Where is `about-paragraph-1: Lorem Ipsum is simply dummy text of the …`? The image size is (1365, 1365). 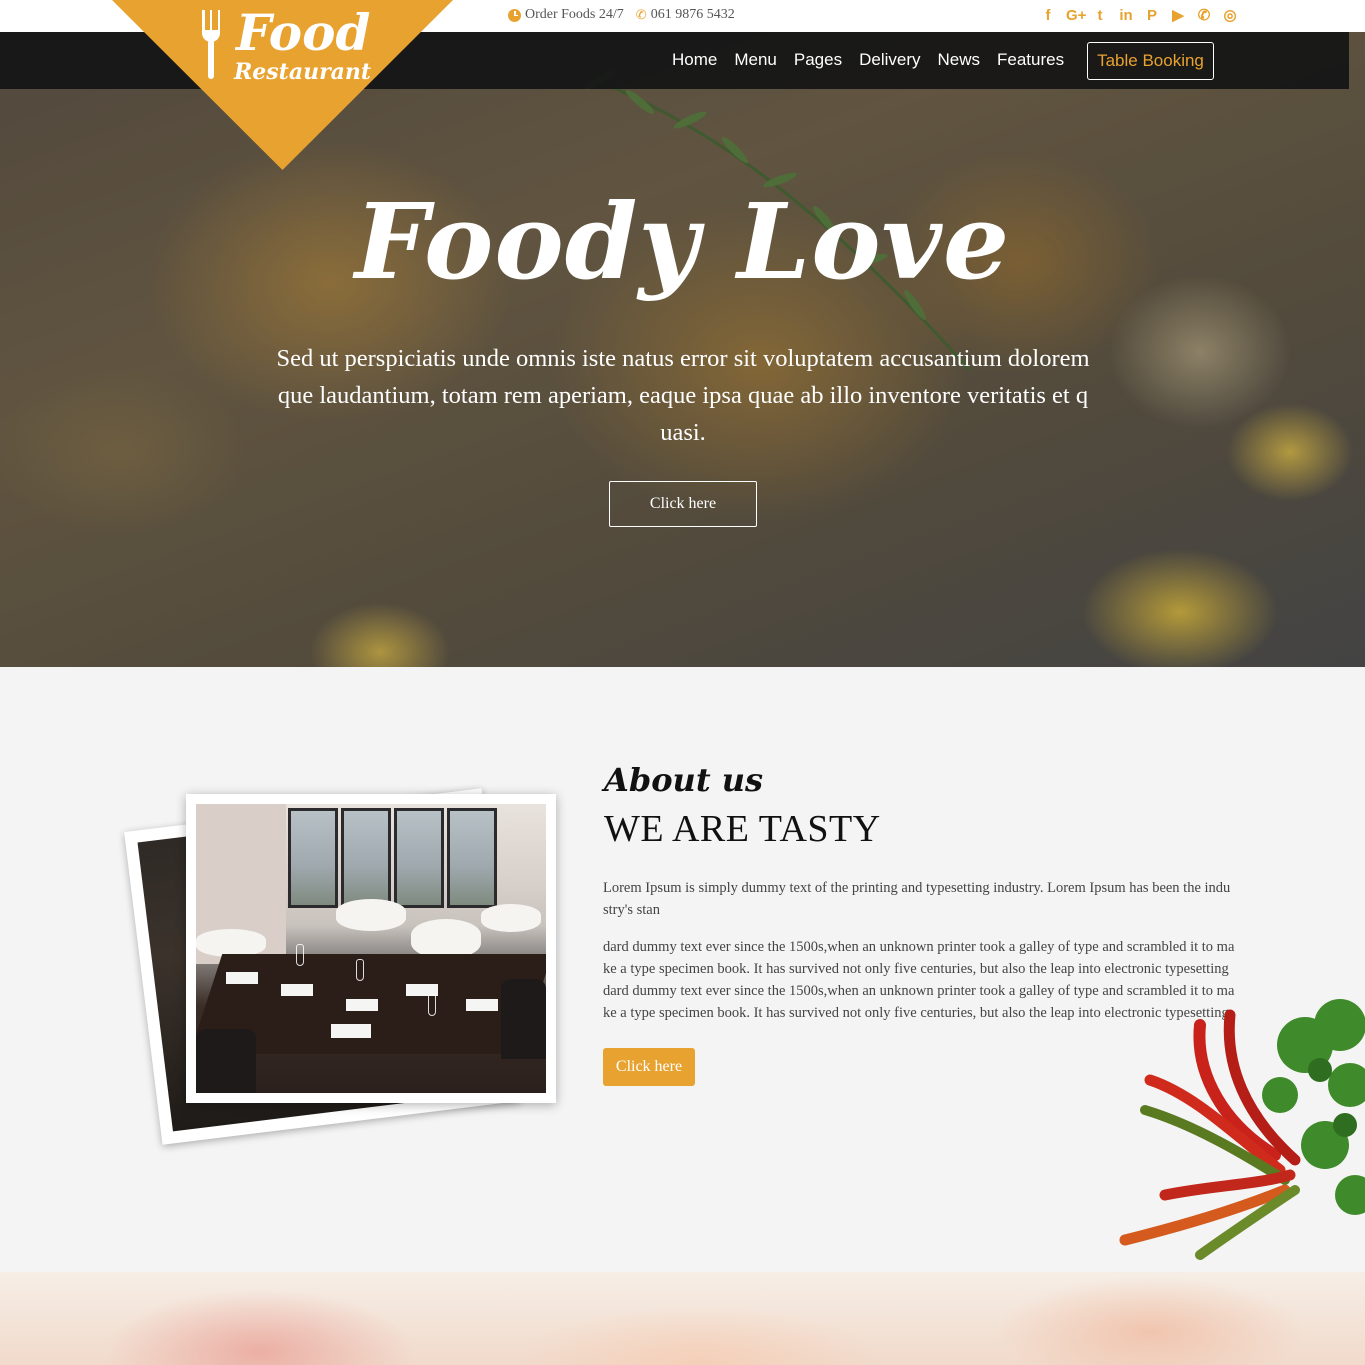
about-paragraph-1: Lorem Ipsum is simply dummy text of the … is located at coordinates (917, 899).